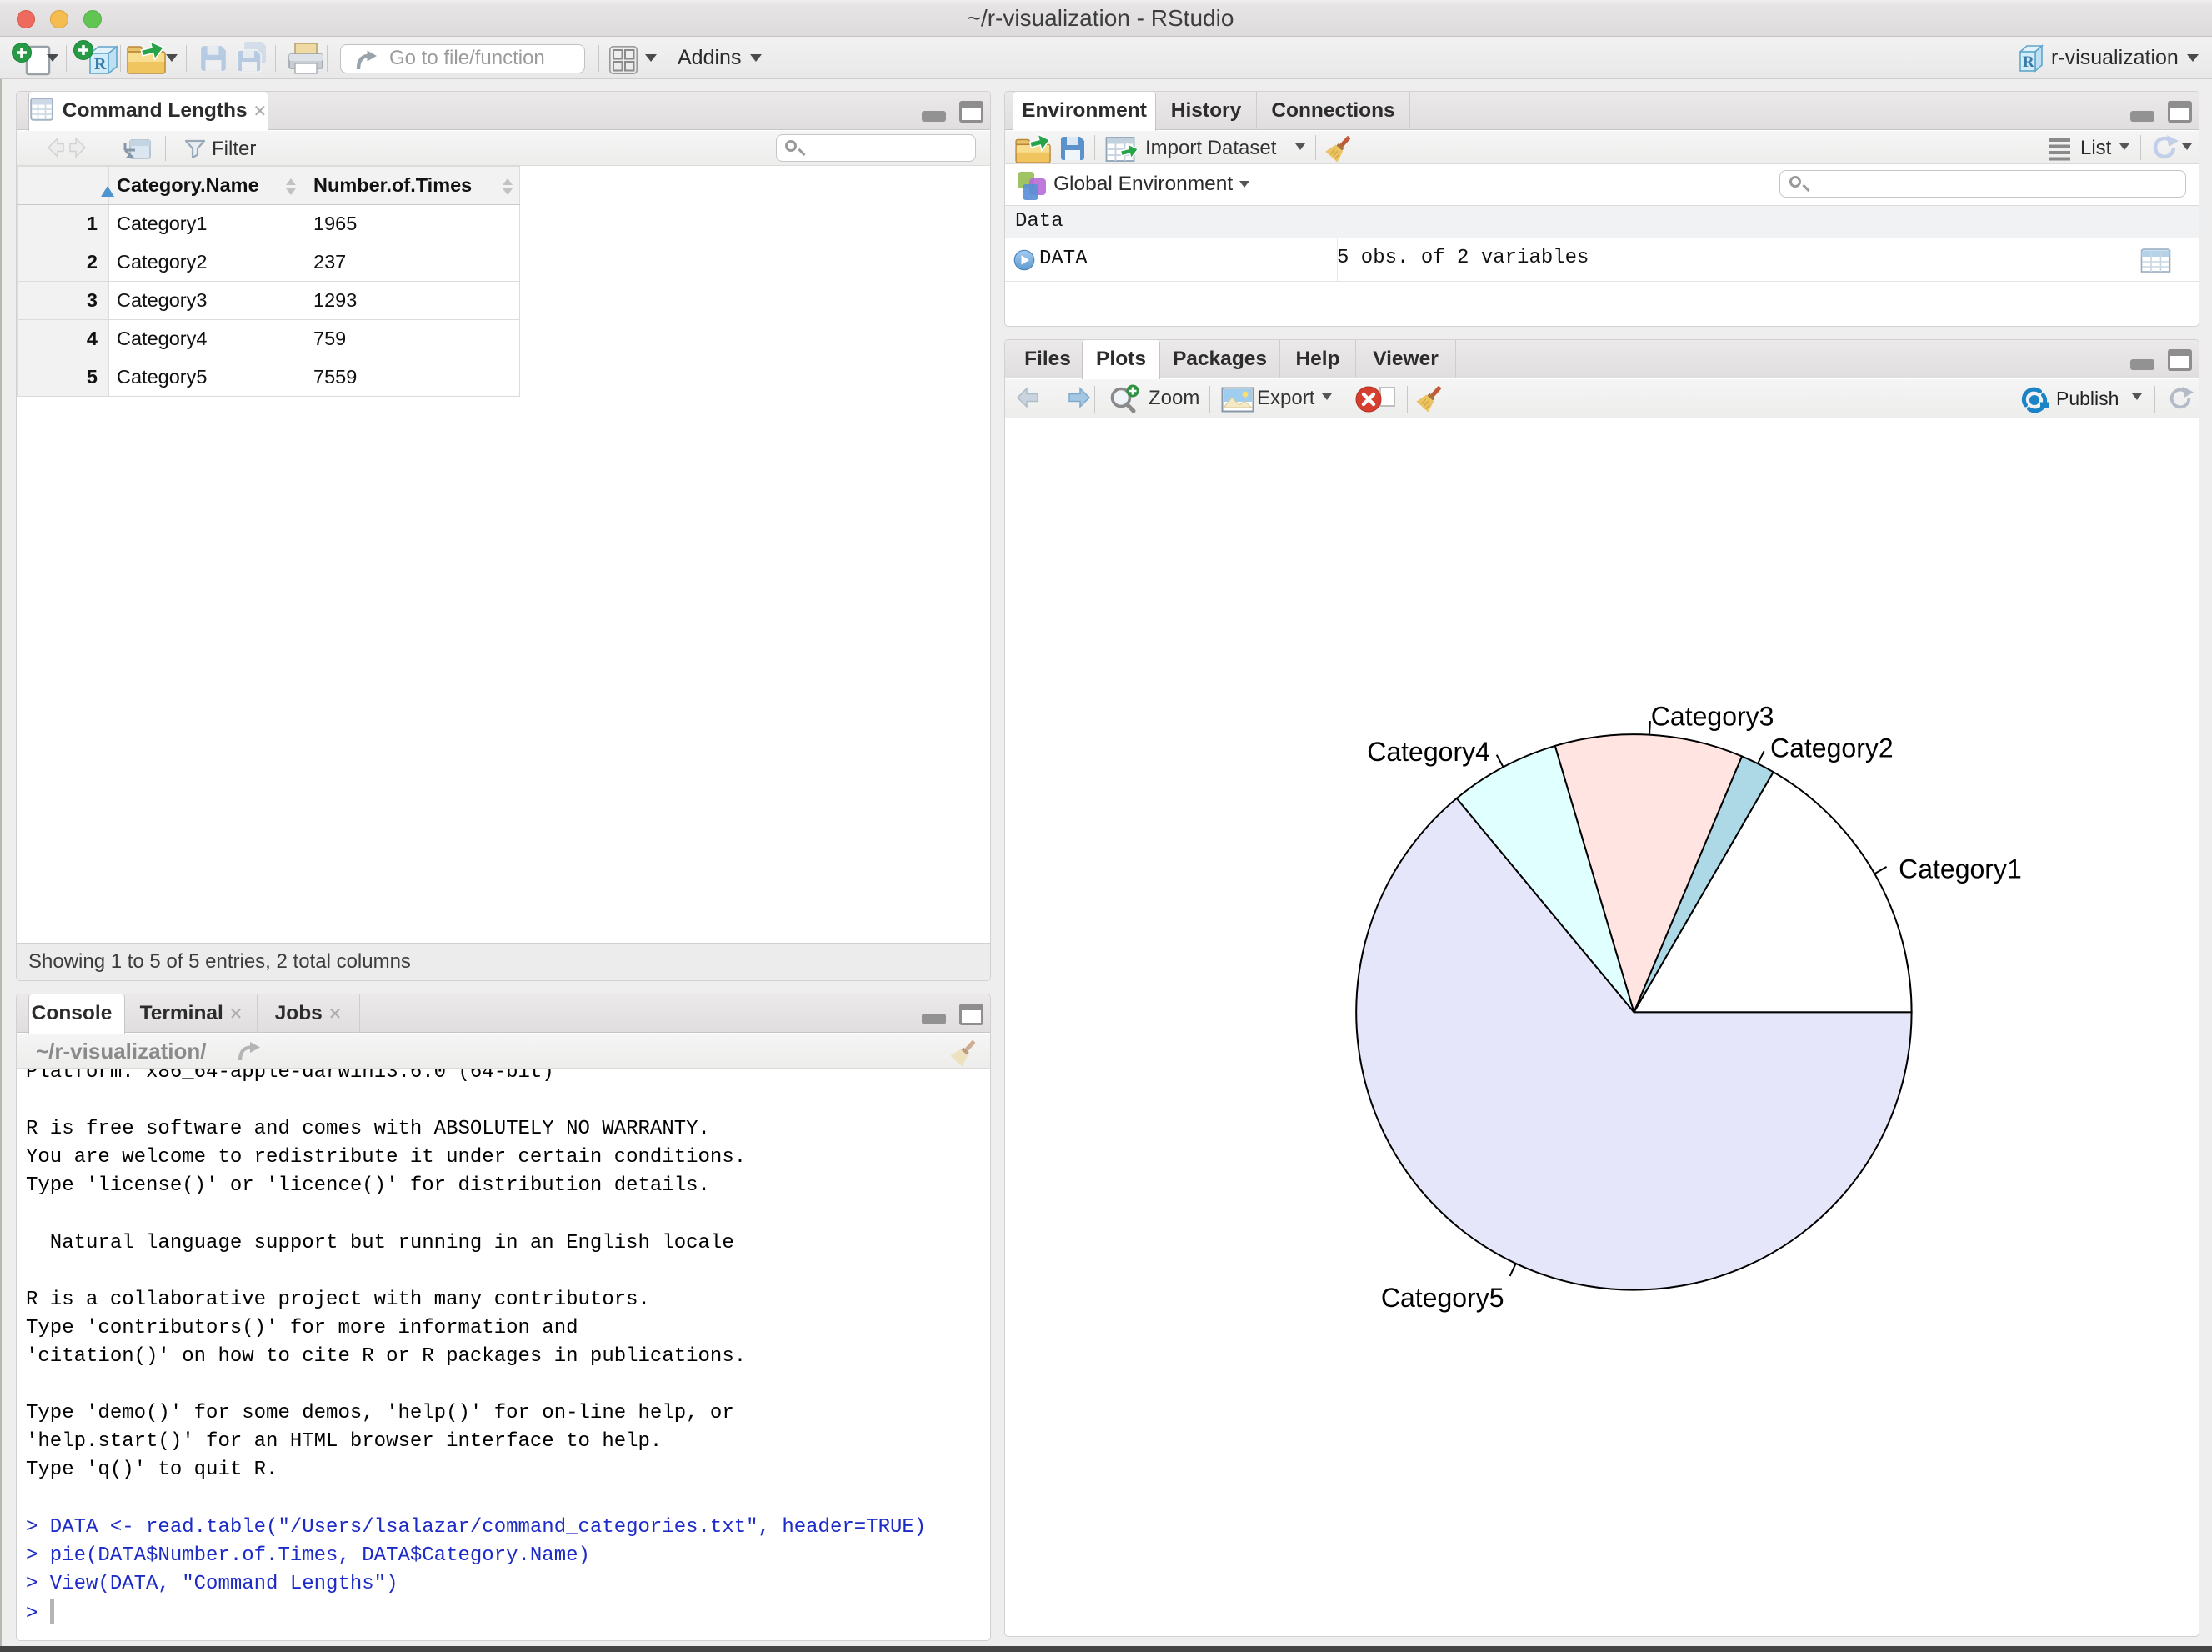  Describe the element at coordinates (1442, 1298) in the screenshot. I see `svg-text: Category5` at that location.